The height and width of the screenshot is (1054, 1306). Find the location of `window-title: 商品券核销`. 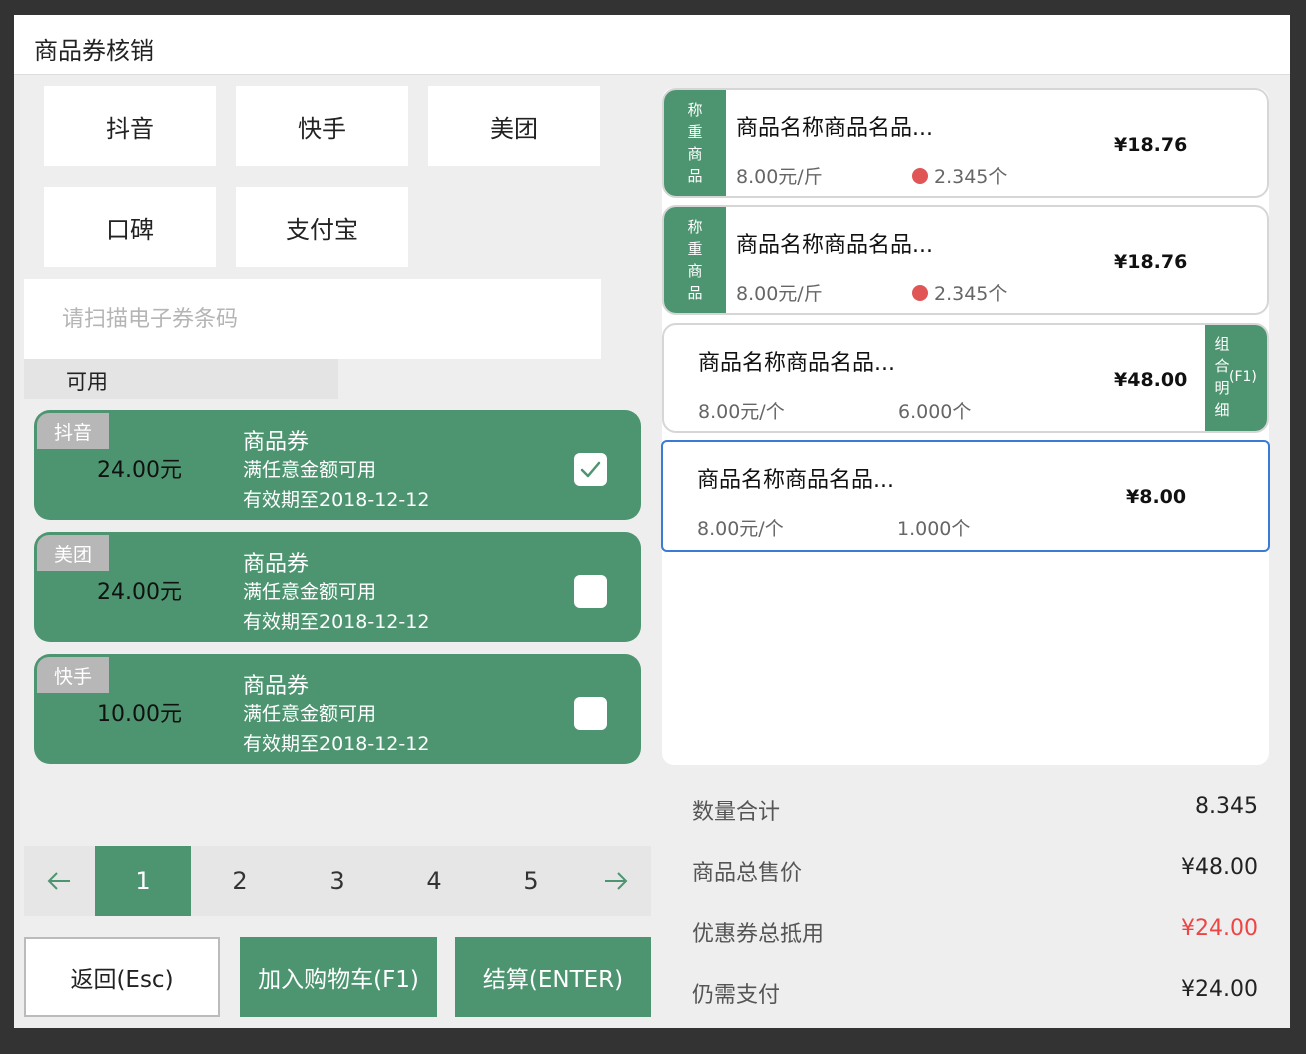

window-title: 商品券核销 is located at coordinates (94, 51).